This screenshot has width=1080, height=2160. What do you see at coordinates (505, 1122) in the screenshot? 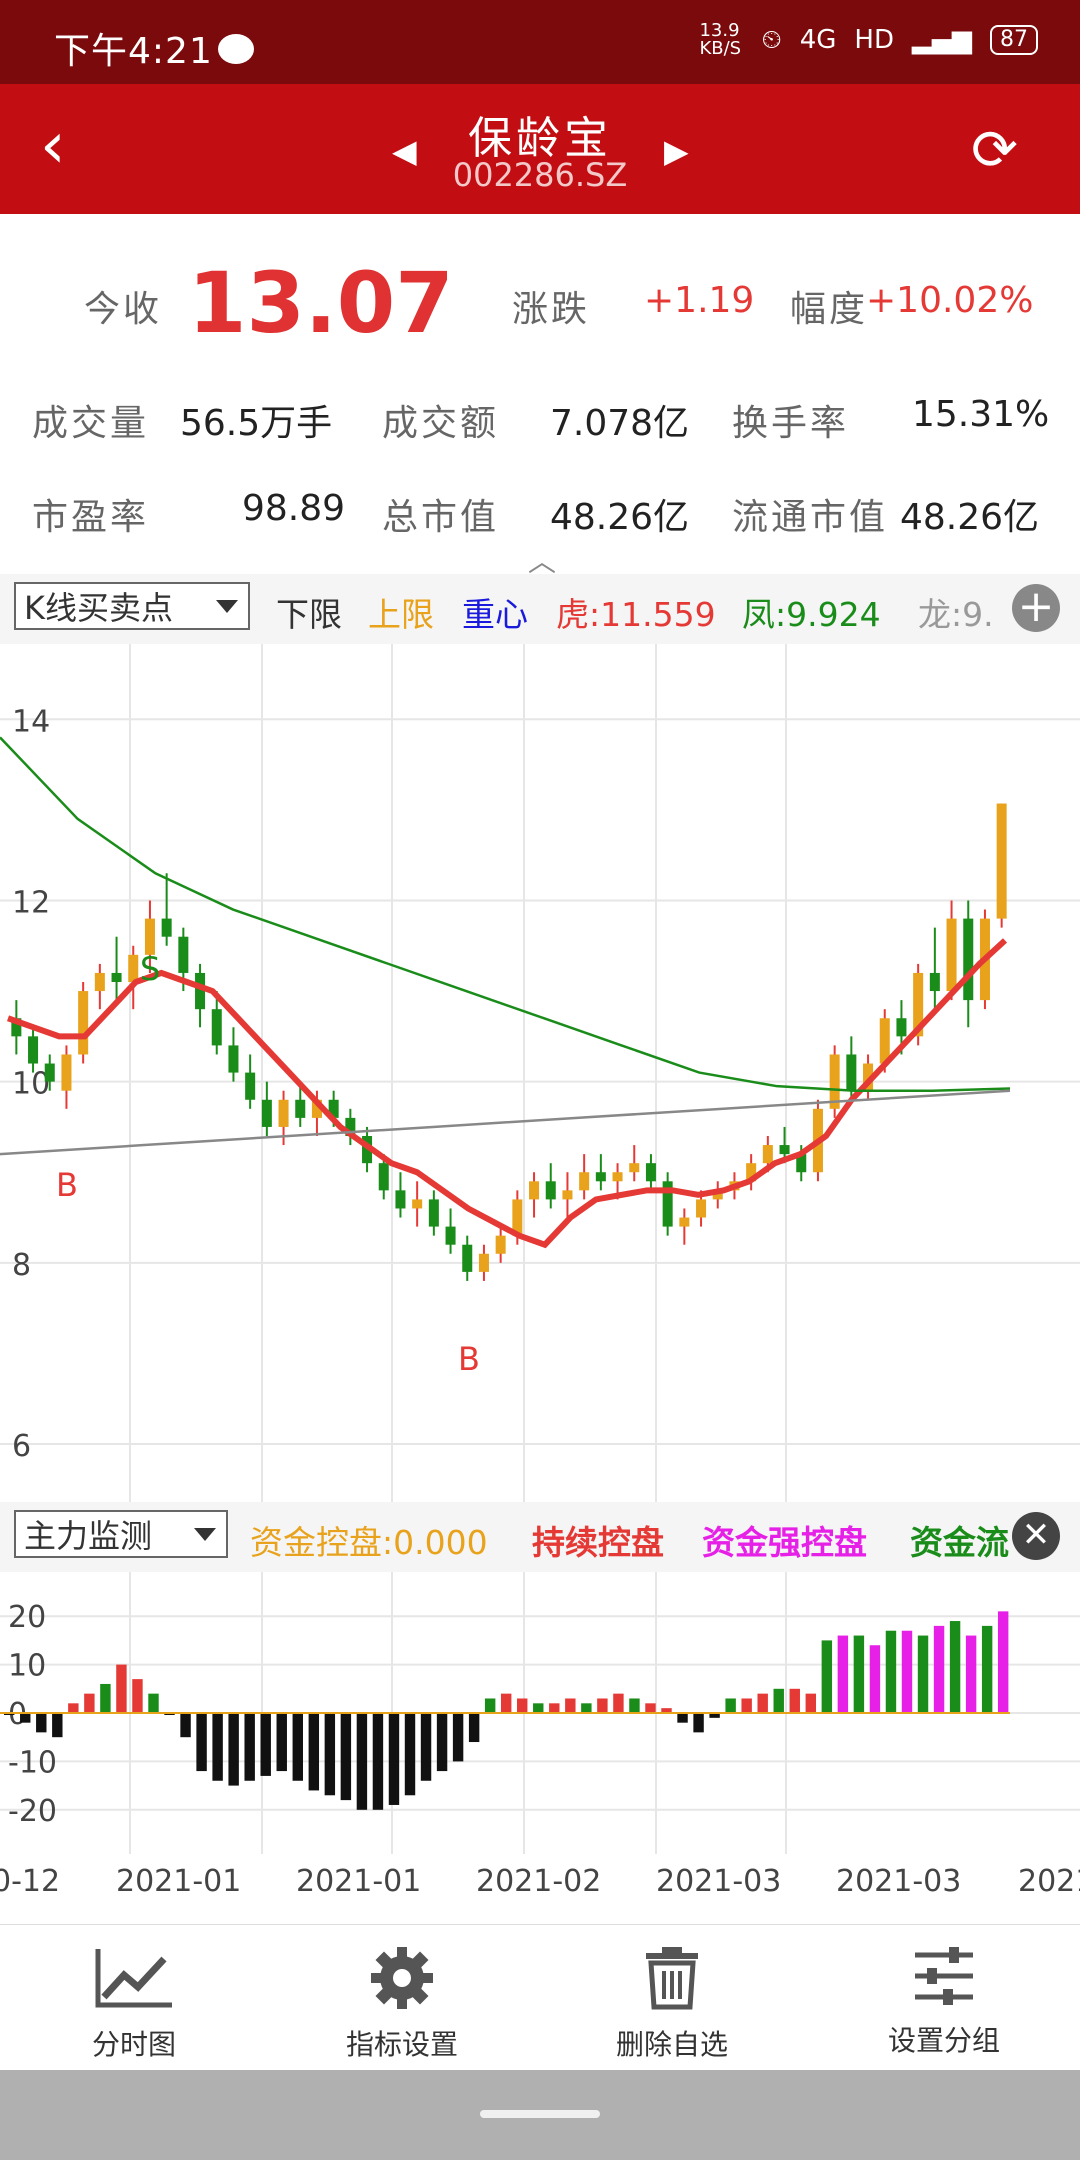
I see `series-line-dragon` at bounding box center [505, 1122].